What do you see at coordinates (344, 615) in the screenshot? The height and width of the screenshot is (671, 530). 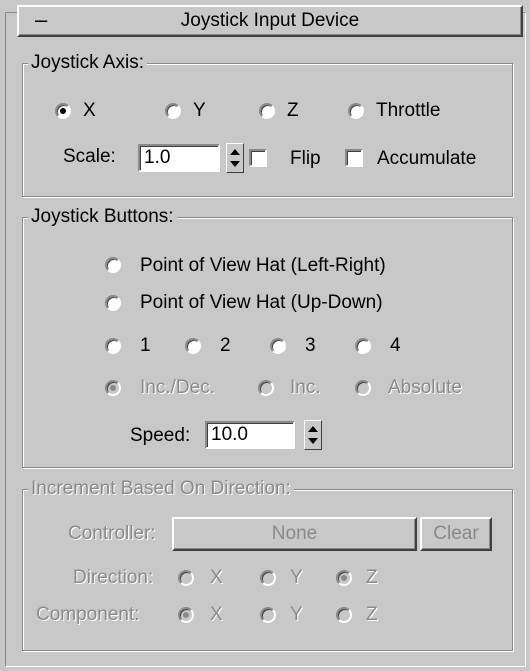 I see `component-z-radio` at bounding box center [344, 615].